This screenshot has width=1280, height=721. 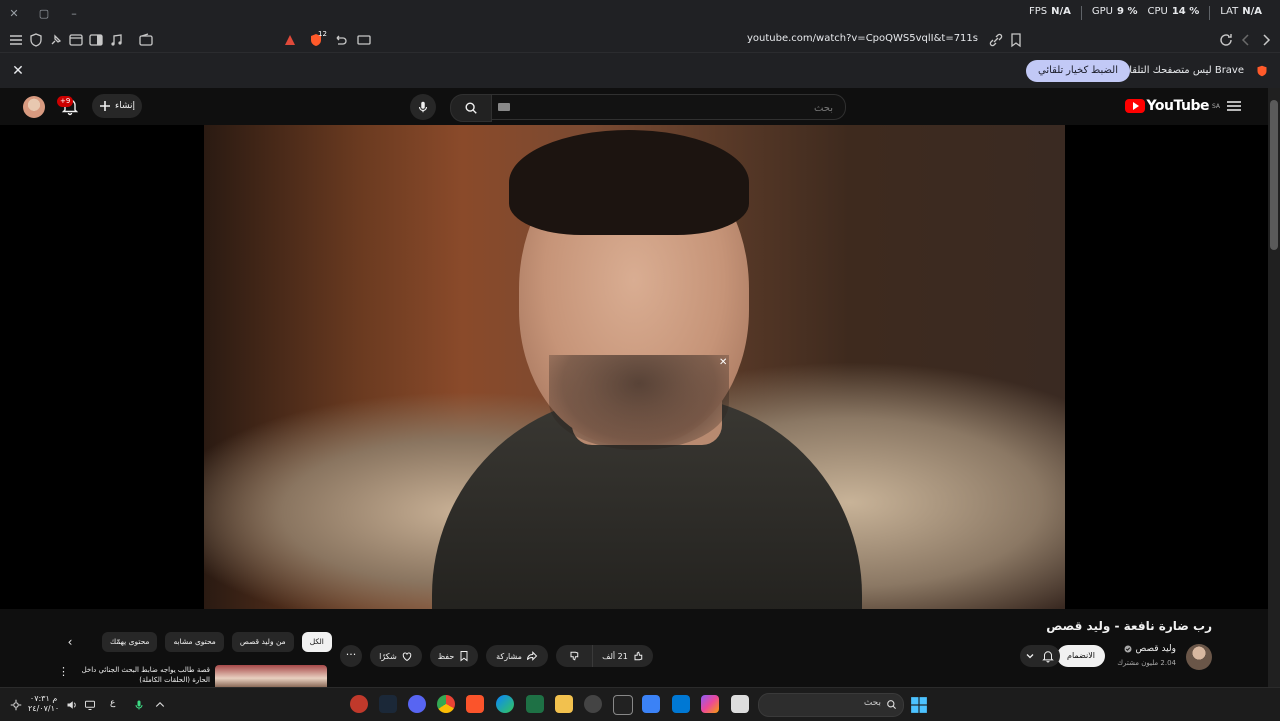 What do you see at coordinates (1226, 40) in the screenshot?
I see `reload-icon` at bounding box center [1226, 40].